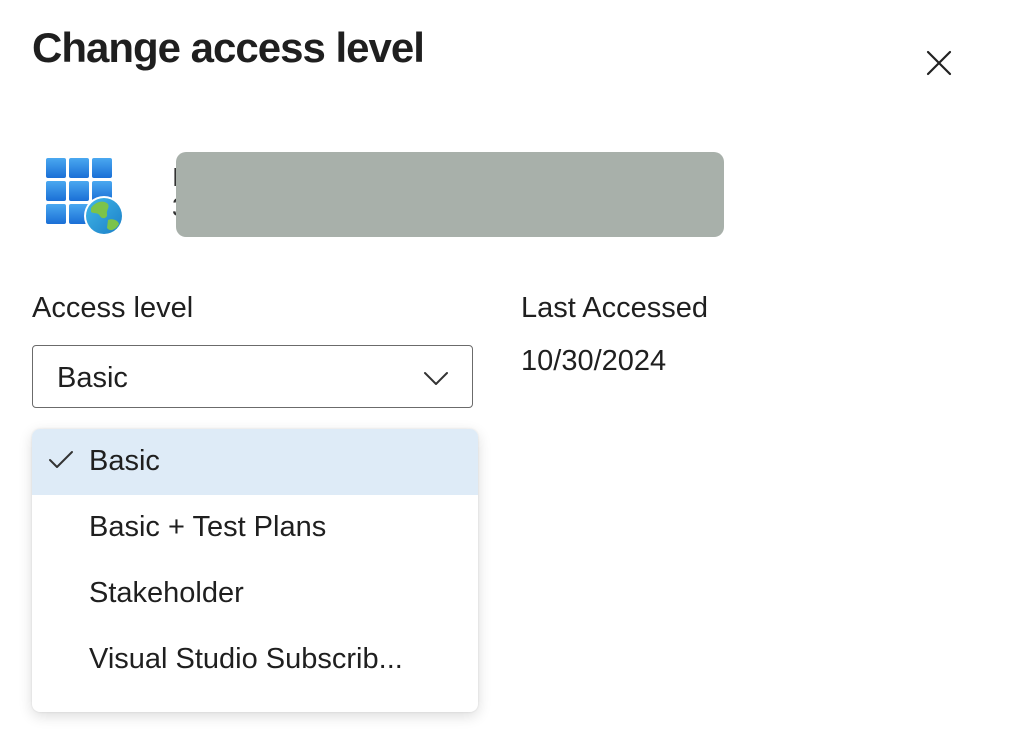 The height and width of the screenshot is (750, 1020). I want to click on chevron-down-icon, so click(436, 378).